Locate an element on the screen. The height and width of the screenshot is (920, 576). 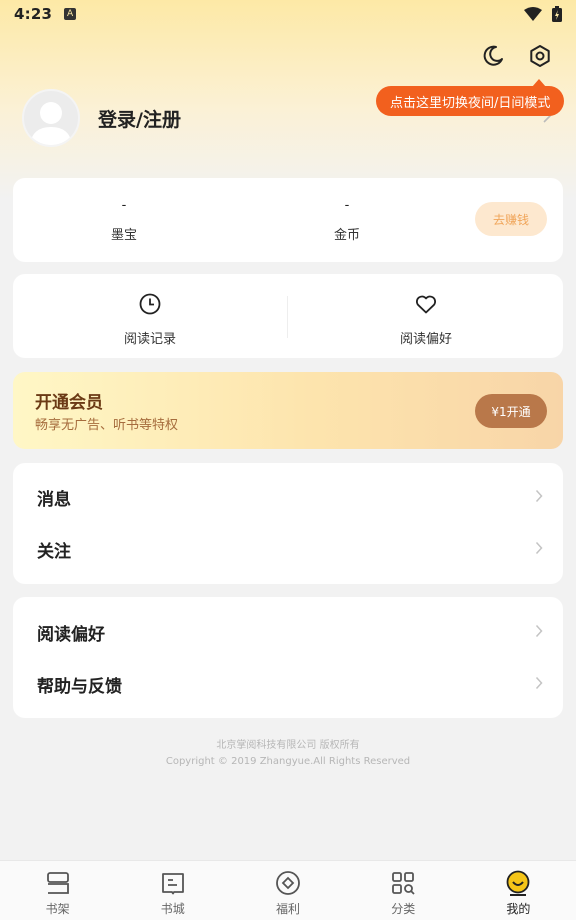
menu-item-label: 关注 is located at coordinates (54, 551).